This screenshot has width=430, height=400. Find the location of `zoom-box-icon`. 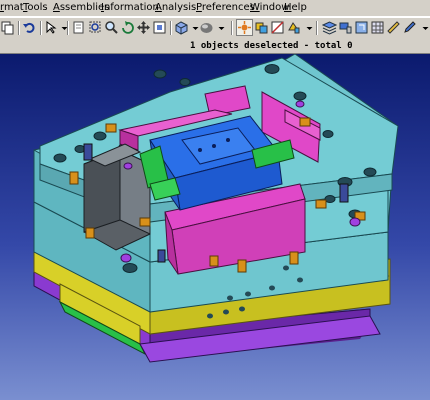

zoom-box-icon is located at coordinates (95, 27).